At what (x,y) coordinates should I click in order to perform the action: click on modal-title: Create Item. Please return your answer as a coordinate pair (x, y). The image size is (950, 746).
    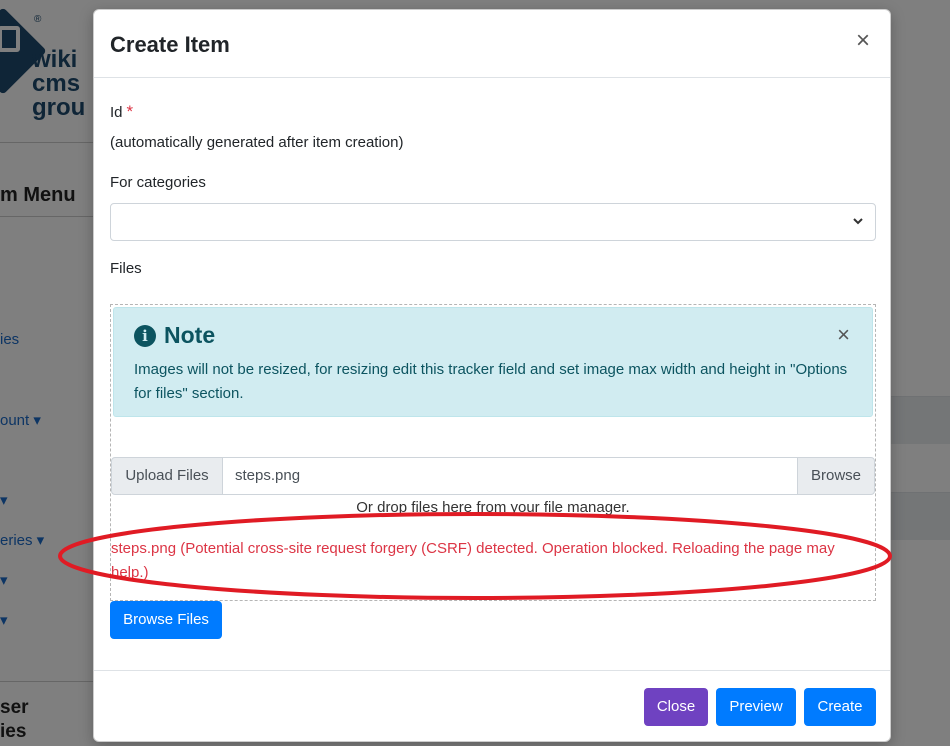
    Looking at the image, I should click on (170, 44).